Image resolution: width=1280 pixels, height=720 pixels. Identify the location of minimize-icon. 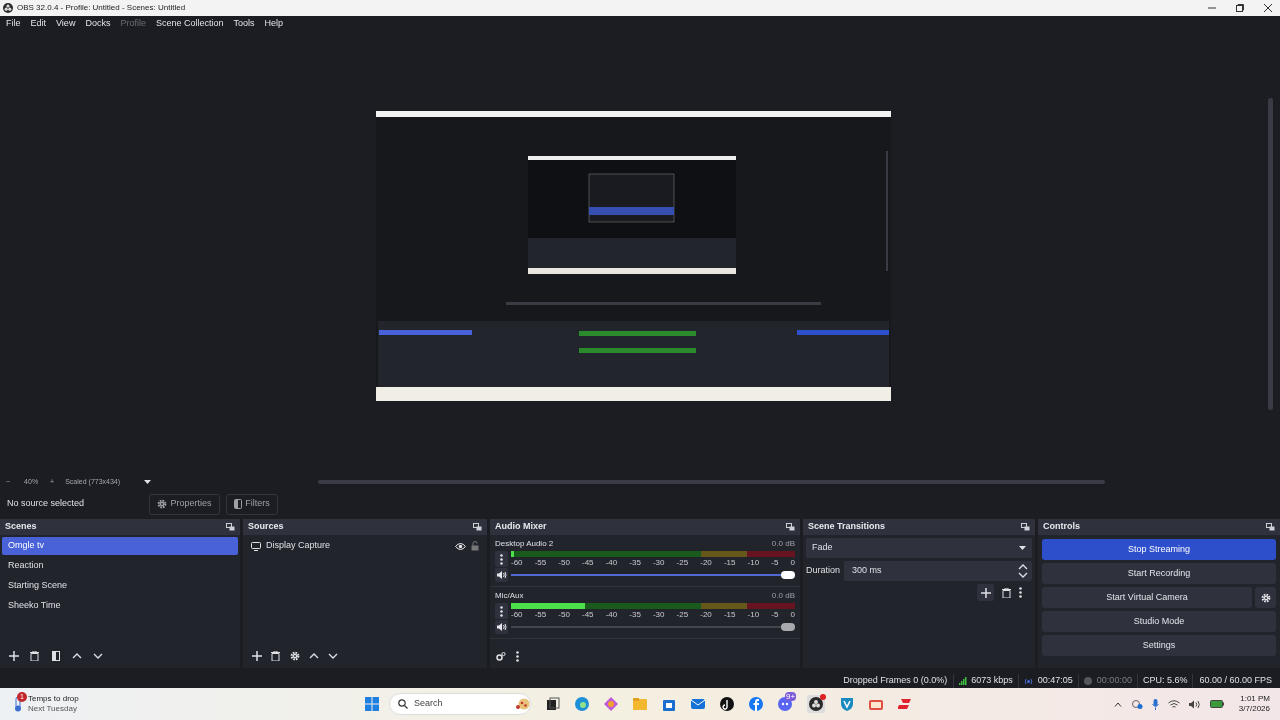
(1212, 8).